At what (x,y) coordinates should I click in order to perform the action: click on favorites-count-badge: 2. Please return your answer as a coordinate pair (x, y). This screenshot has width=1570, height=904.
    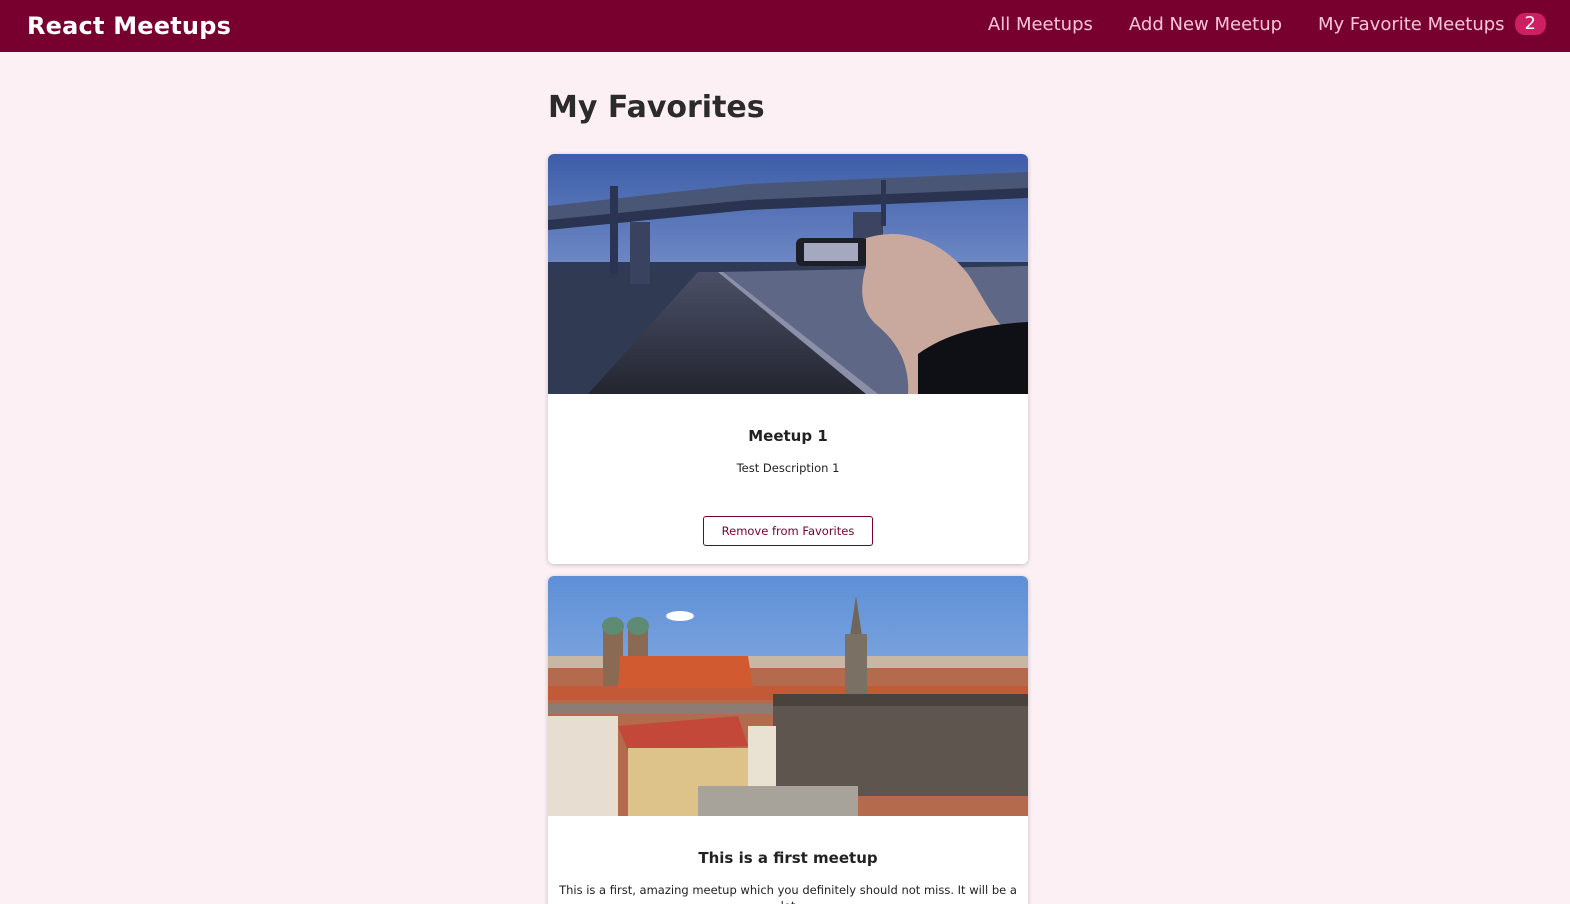
    Looking at the image, I should click on (1530, 24).